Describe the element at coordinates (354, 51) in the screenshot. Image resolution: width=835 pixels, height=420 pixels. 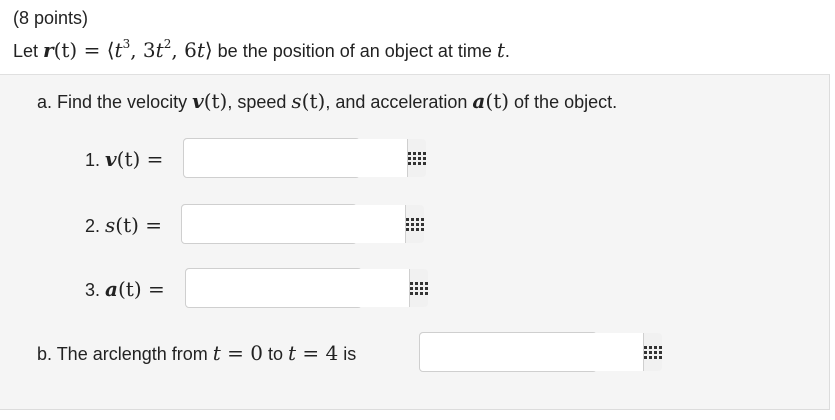
I see `intro-tail: be the position of an object at time` at that location.